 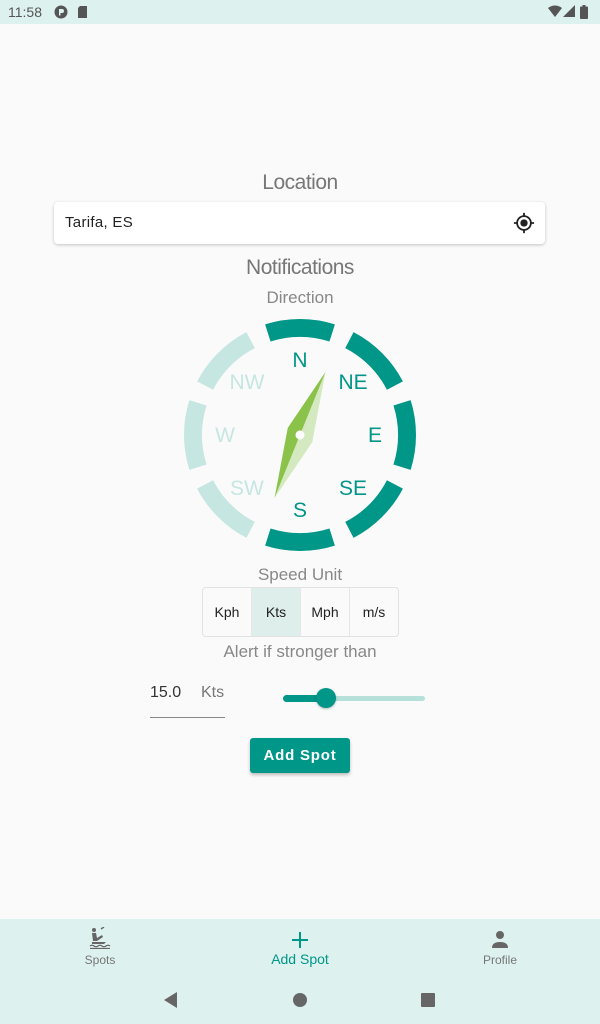 What do you see at coordinates (165, 693) in the screenshot?
I see `threshold-value: 15.0` at bounding box center [165, 693].